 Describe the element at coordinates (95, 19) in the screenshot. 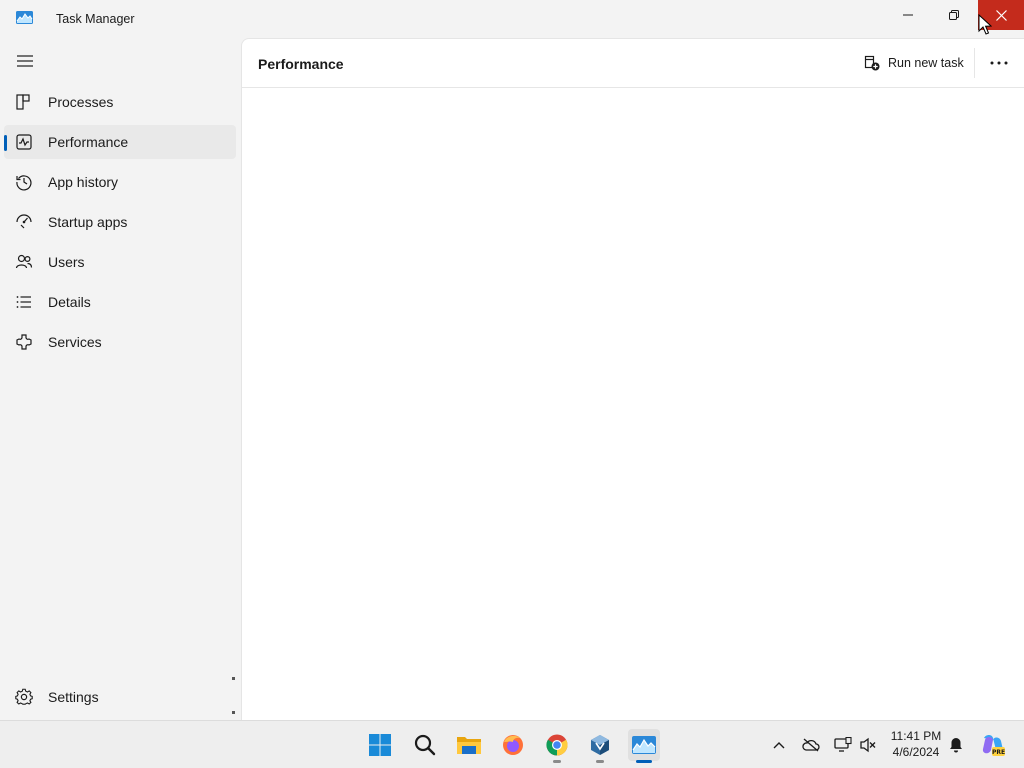

I see `window-title: Task Manager` at that location.